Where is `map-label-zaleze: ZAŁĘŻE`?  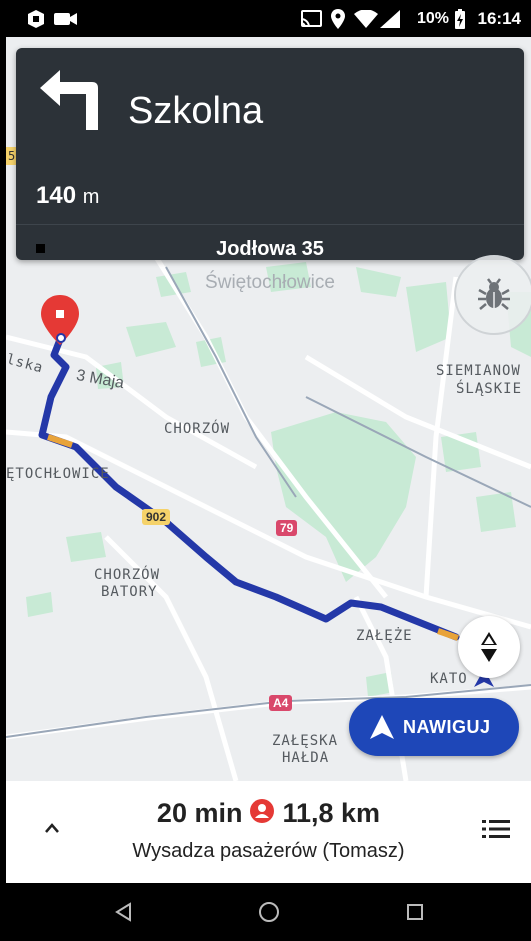 map-label-zaleze: ZAŁĘŻE is located at coordinates (384, 636).